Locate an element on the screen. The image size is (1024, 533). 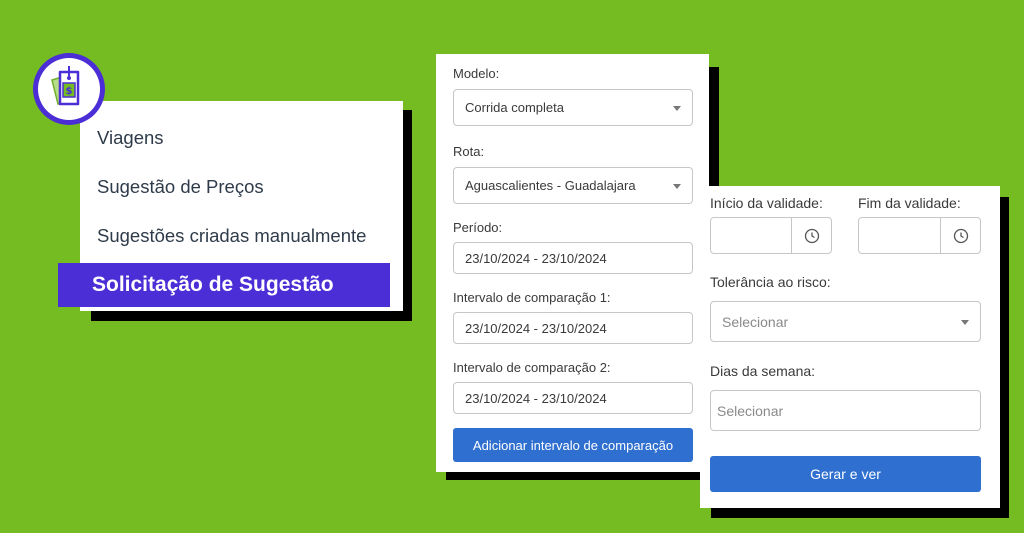
modelo-value: Corrida completa is located at coordinates (514, 107).